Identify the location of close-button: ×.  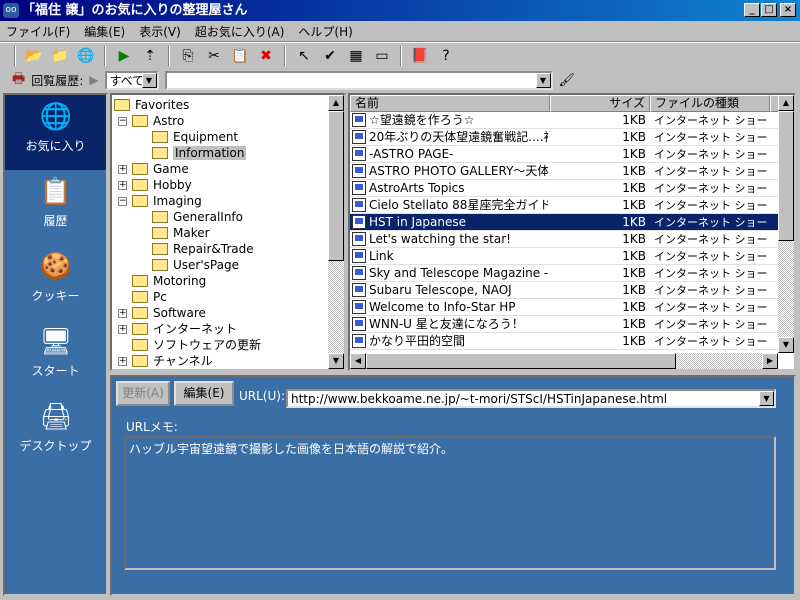
(788, 10).